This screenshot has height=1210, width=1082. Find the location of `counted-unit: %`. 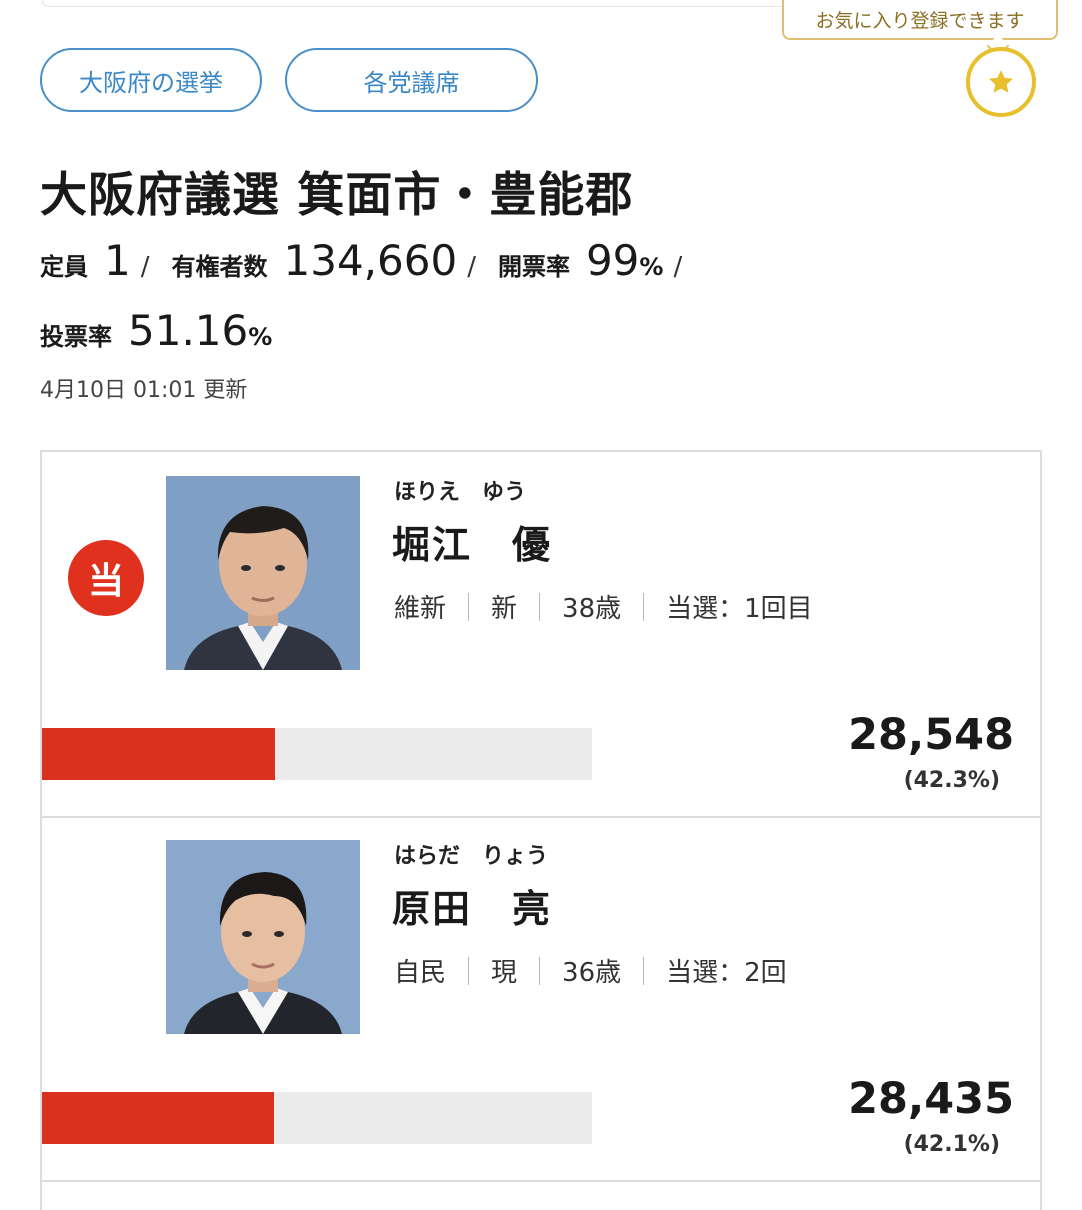

counted-unit: % is located at coordinates (651, 267).